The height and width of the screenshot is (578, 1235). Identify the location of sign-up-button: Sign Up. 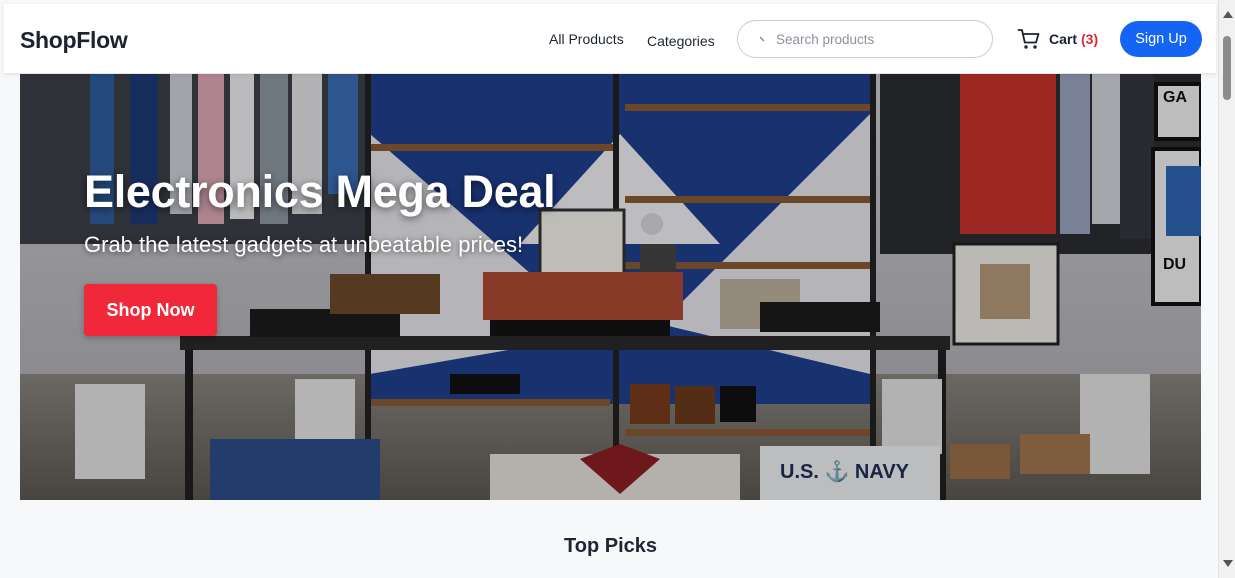
(1161, 39).